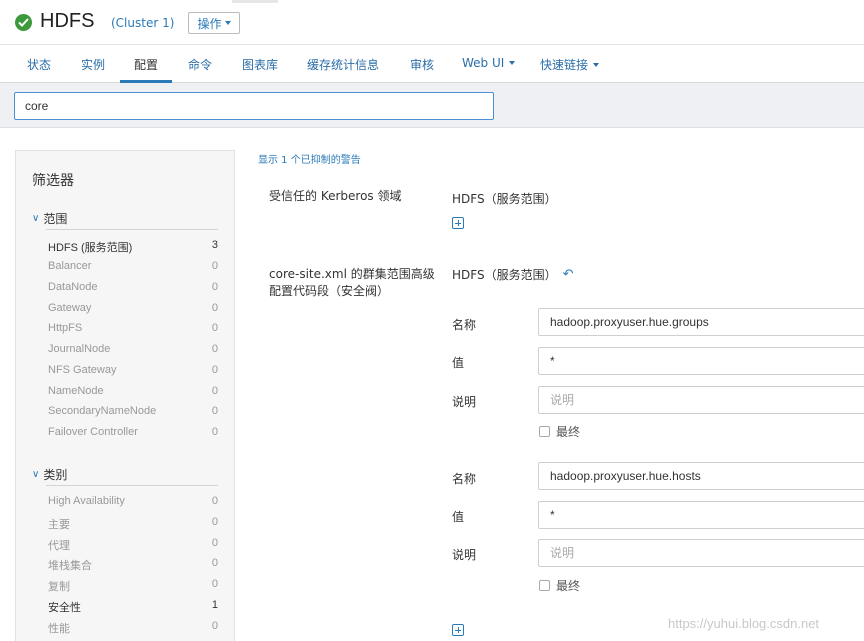 This screenshot has width=864, height=641. What do you see at coordinates (133, 328) in the screenshot?
I see `filter-item: HttpFS 0` at bounding box center [133, 328].